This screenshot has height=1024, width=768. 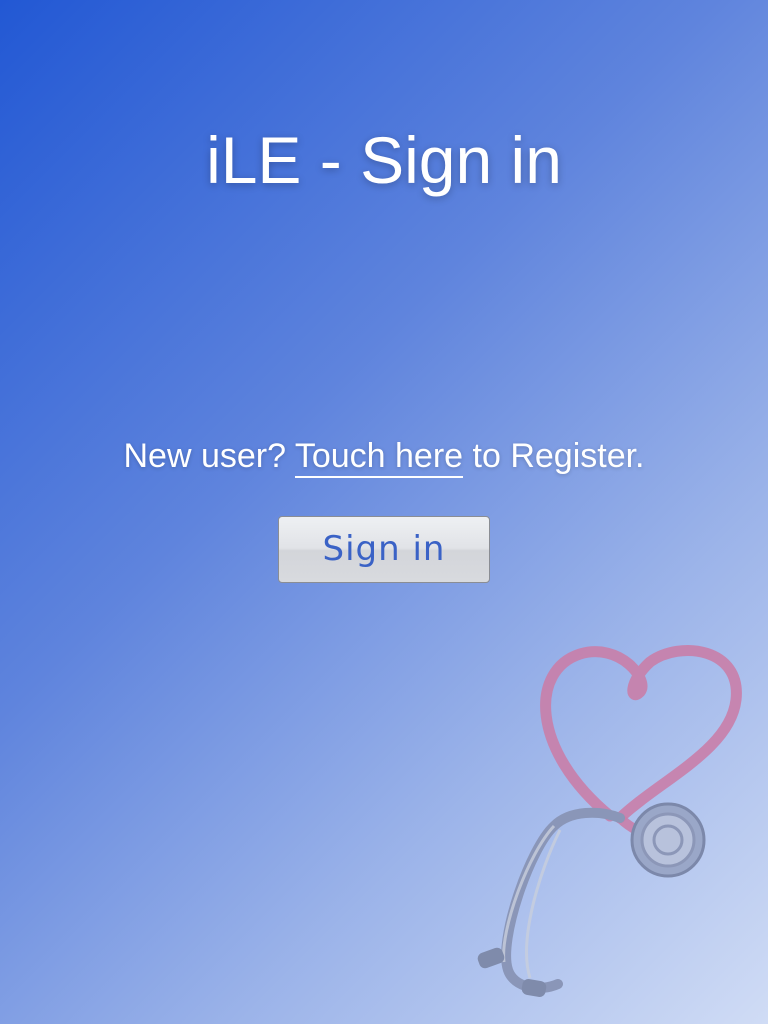 What do you see at coordinates (609, 821) in the screenshot?
I see `stethoscope-heart-icon` at bounding box center [609, 821].